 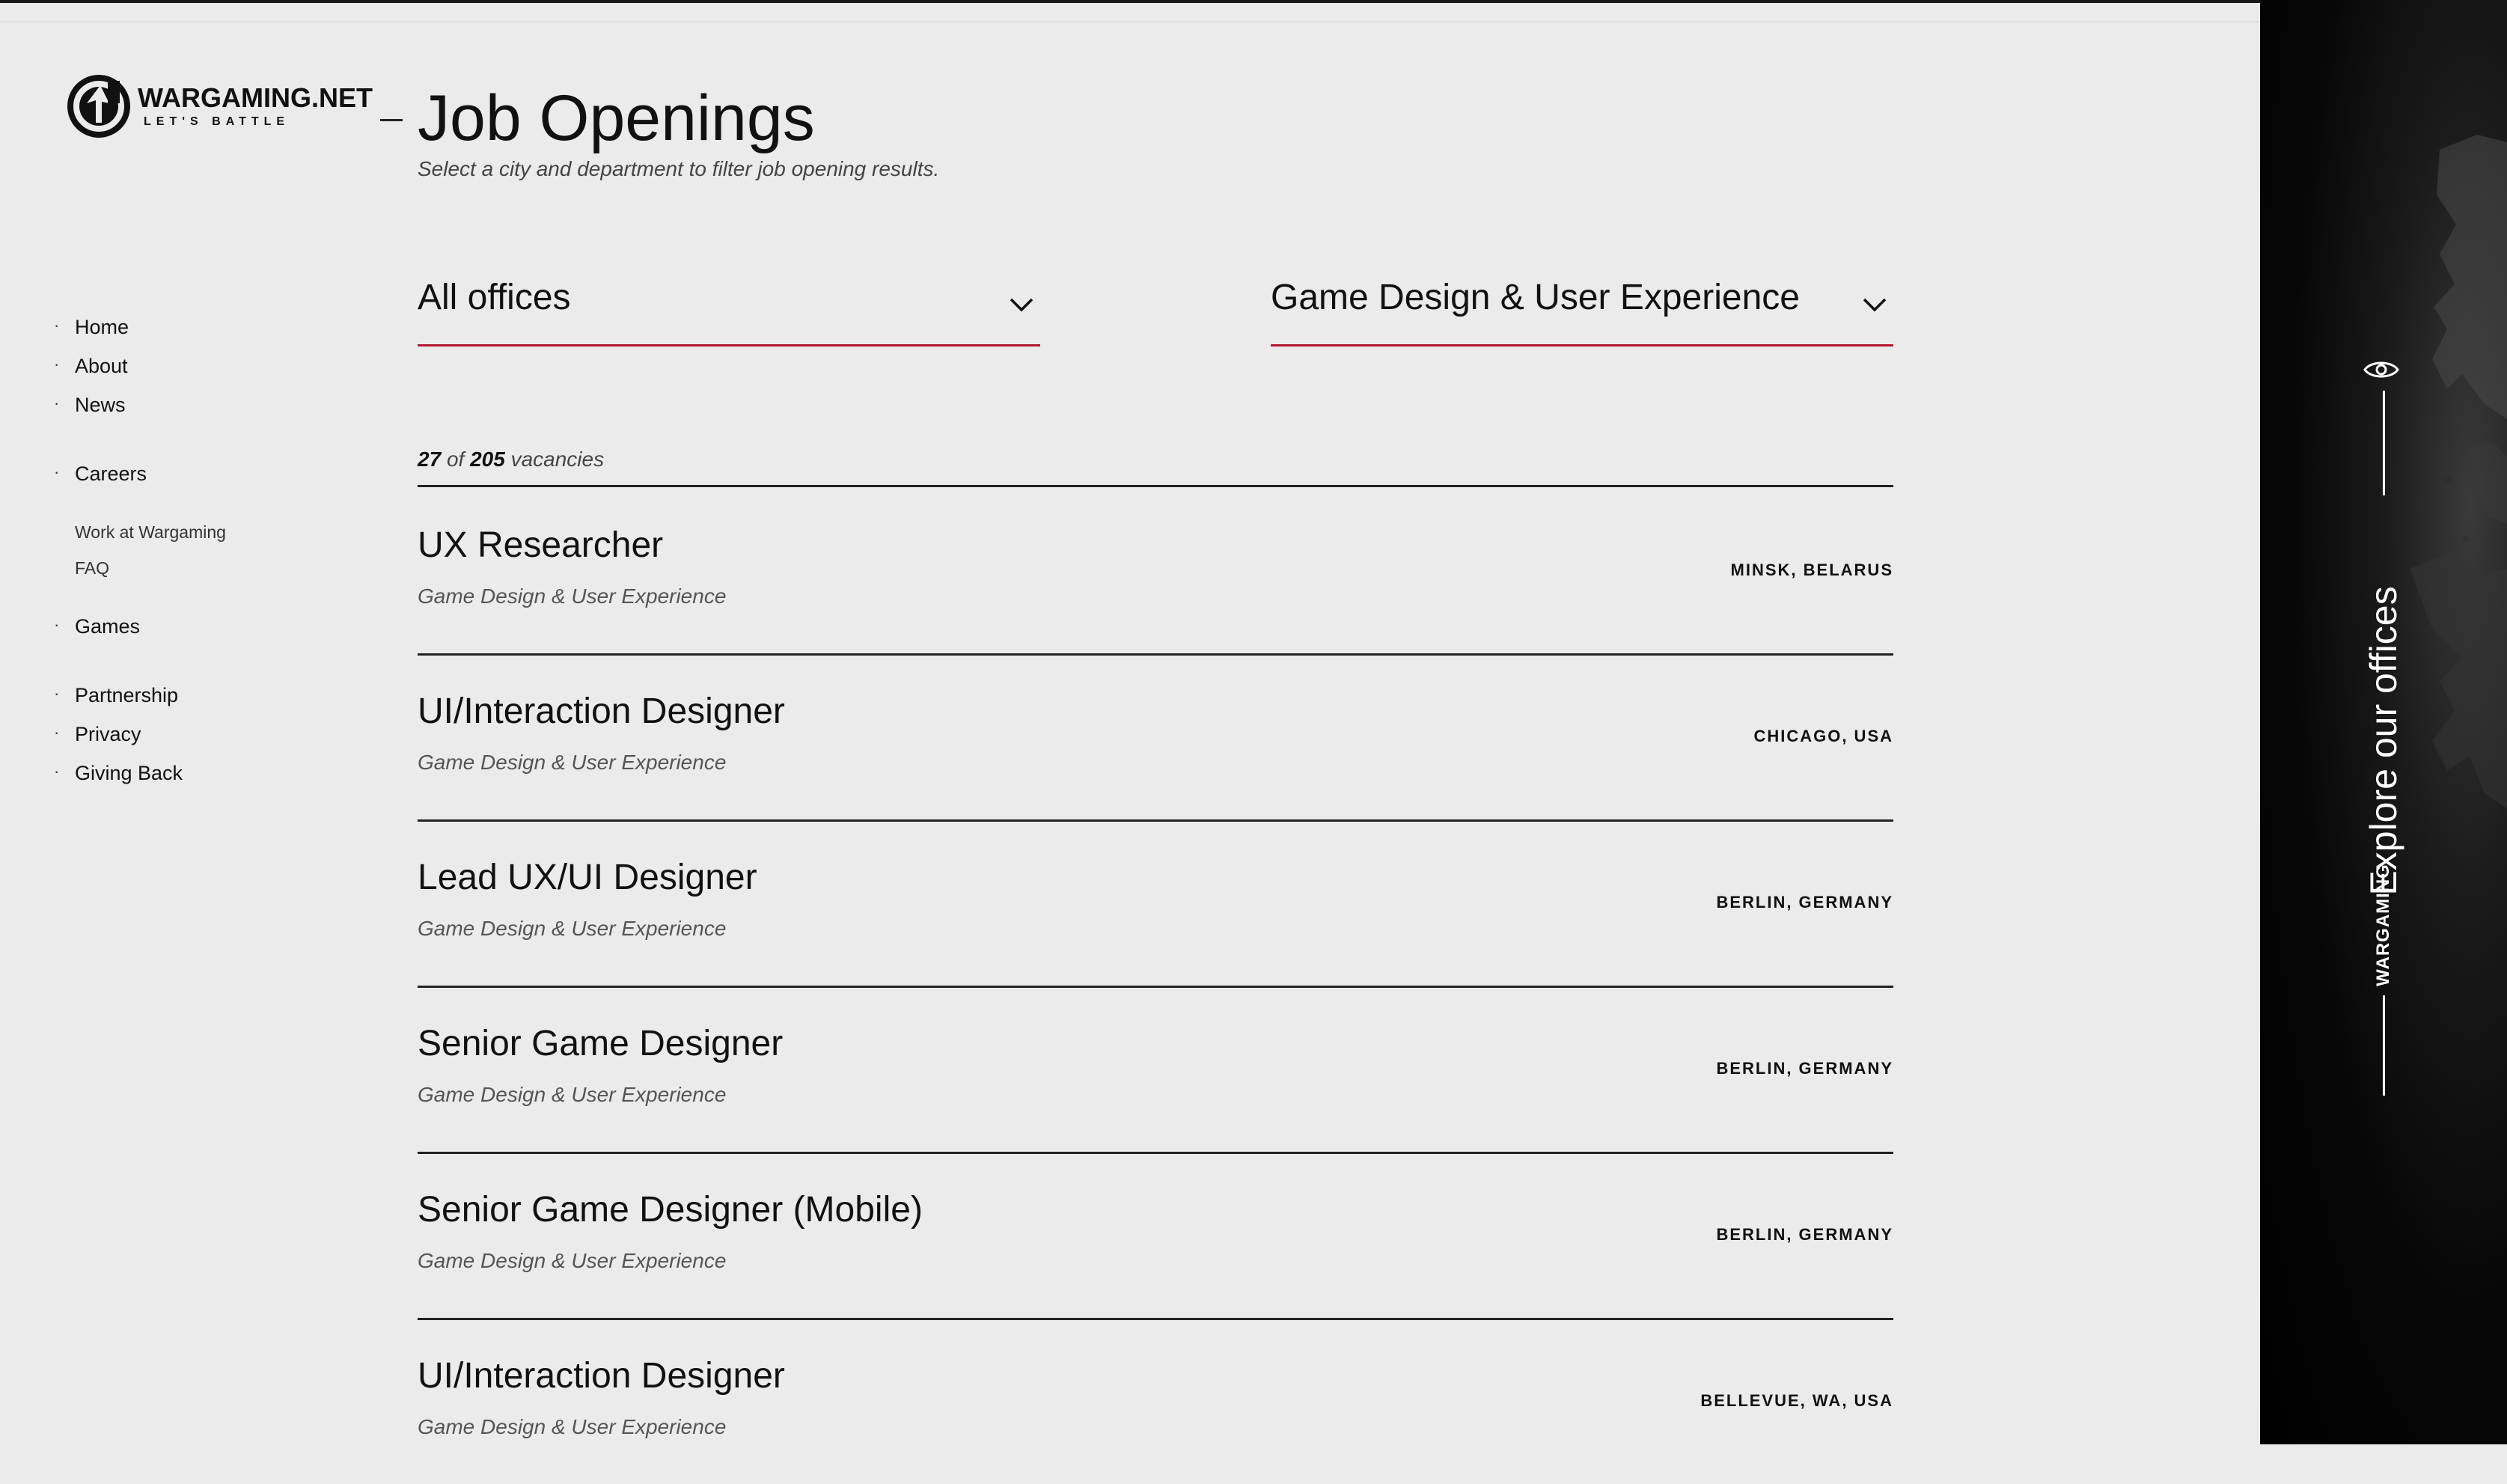 I want to click on job-title: Senior Game Designer, so click(x=601, y=1043).